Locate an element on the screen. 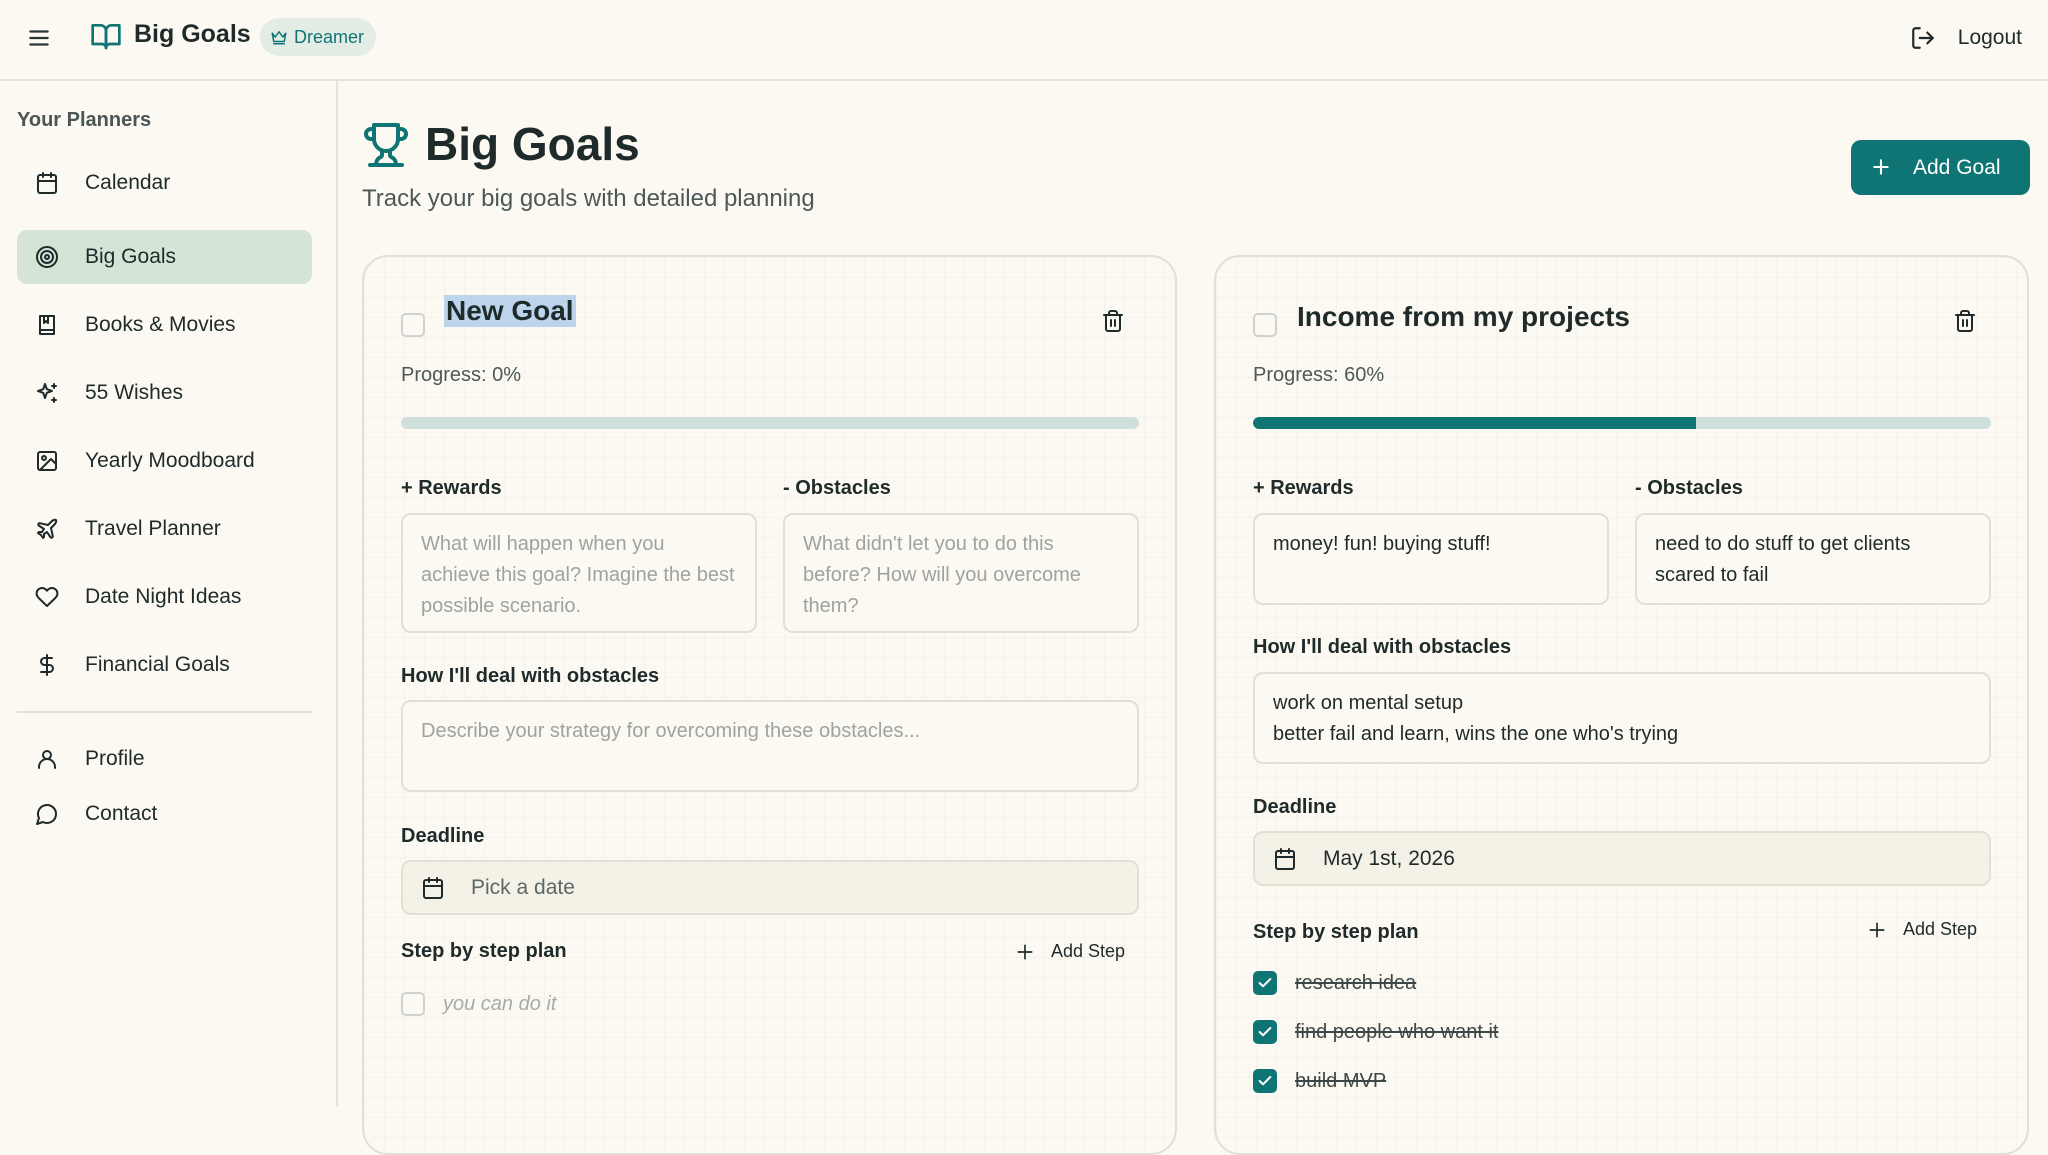 Image resolution: width=2048 pixels, height=1155 pixels. sidebar-item-calendar: Calendar is located at coordinates (164, 183).